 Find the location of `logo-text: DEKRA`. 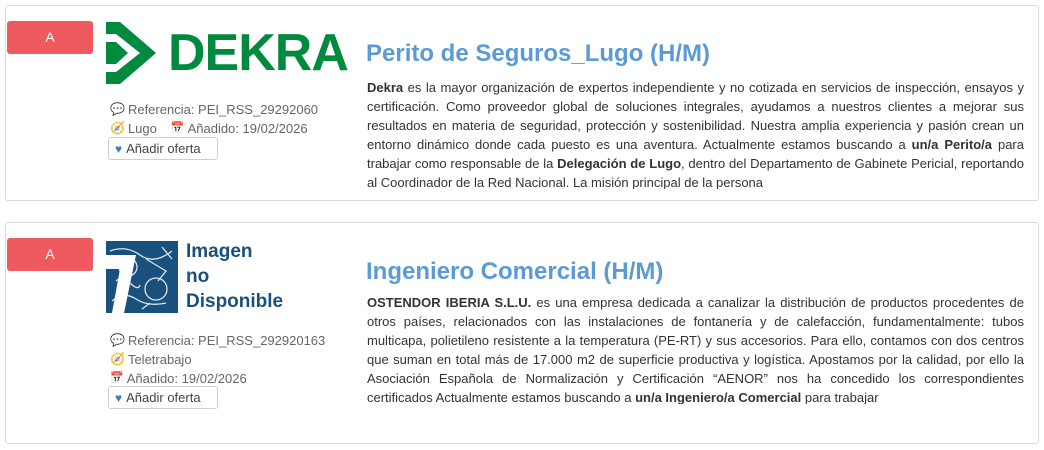

logo-text: DEKRA is located at coordinates (258, 53).